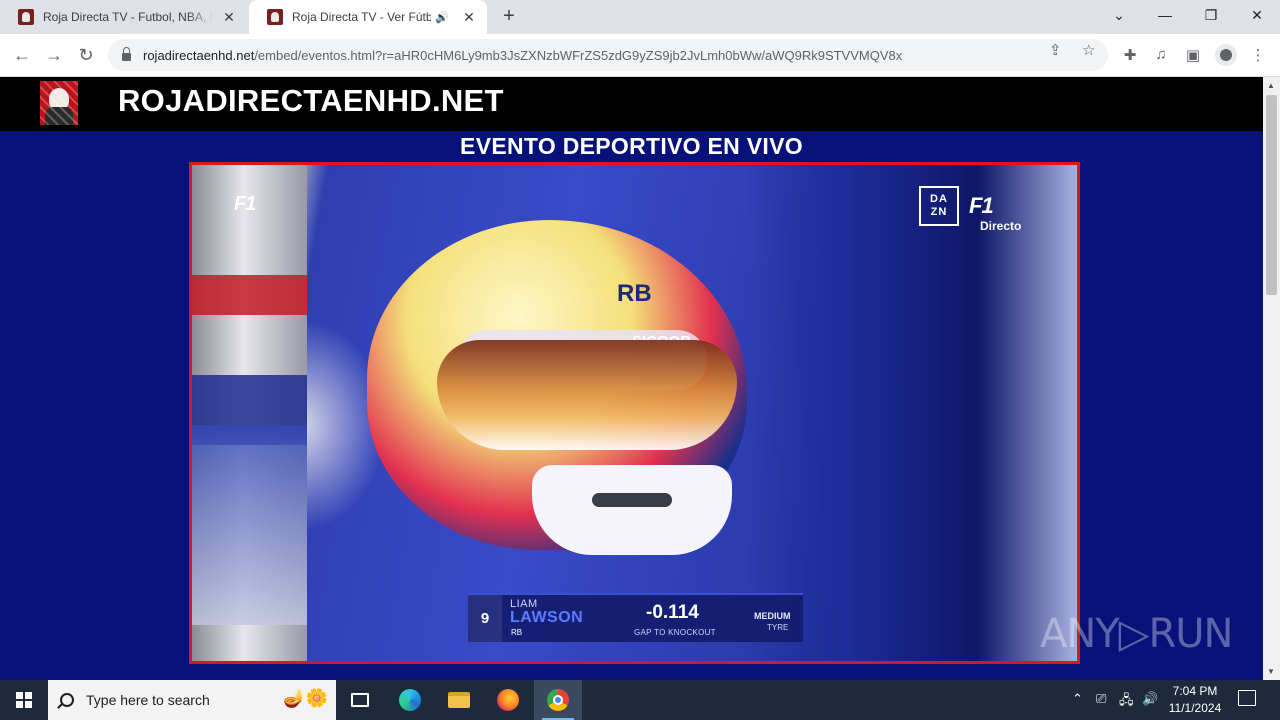 The width and height of the screenshot is (1280, 720). Describe the element at coordinates (305, 698) in the screenshot. I see `search-highlight-icon: 🪔🌼` at that location.